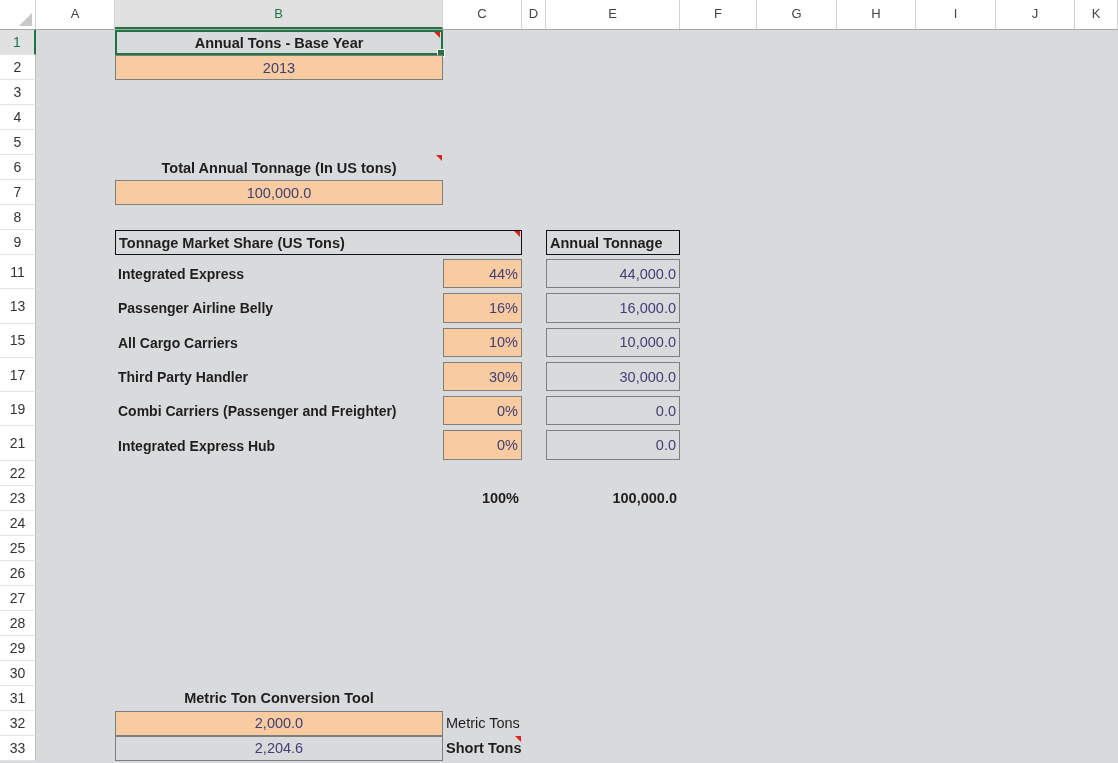 This screenshot has width=1118, height=763. I want to click on row-header: 5, so click(18, 142).